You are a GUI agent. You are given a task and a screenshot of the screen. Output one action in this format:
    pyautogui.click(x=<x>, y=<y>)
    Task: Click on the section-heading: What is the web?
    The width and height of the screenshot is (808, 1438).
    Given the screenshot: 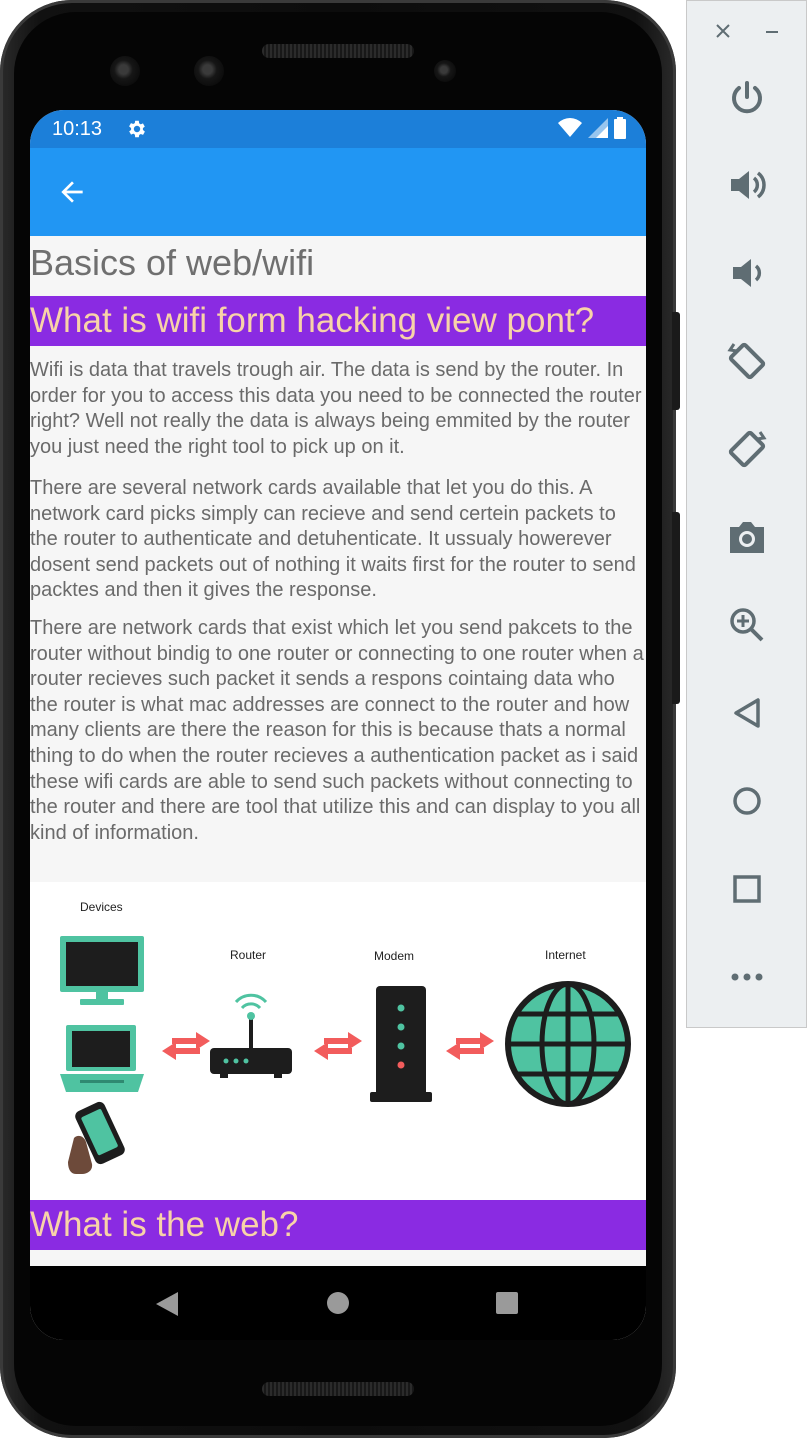 What is the action you would take?
    pyautogui.click(x=338, y=1225)
    